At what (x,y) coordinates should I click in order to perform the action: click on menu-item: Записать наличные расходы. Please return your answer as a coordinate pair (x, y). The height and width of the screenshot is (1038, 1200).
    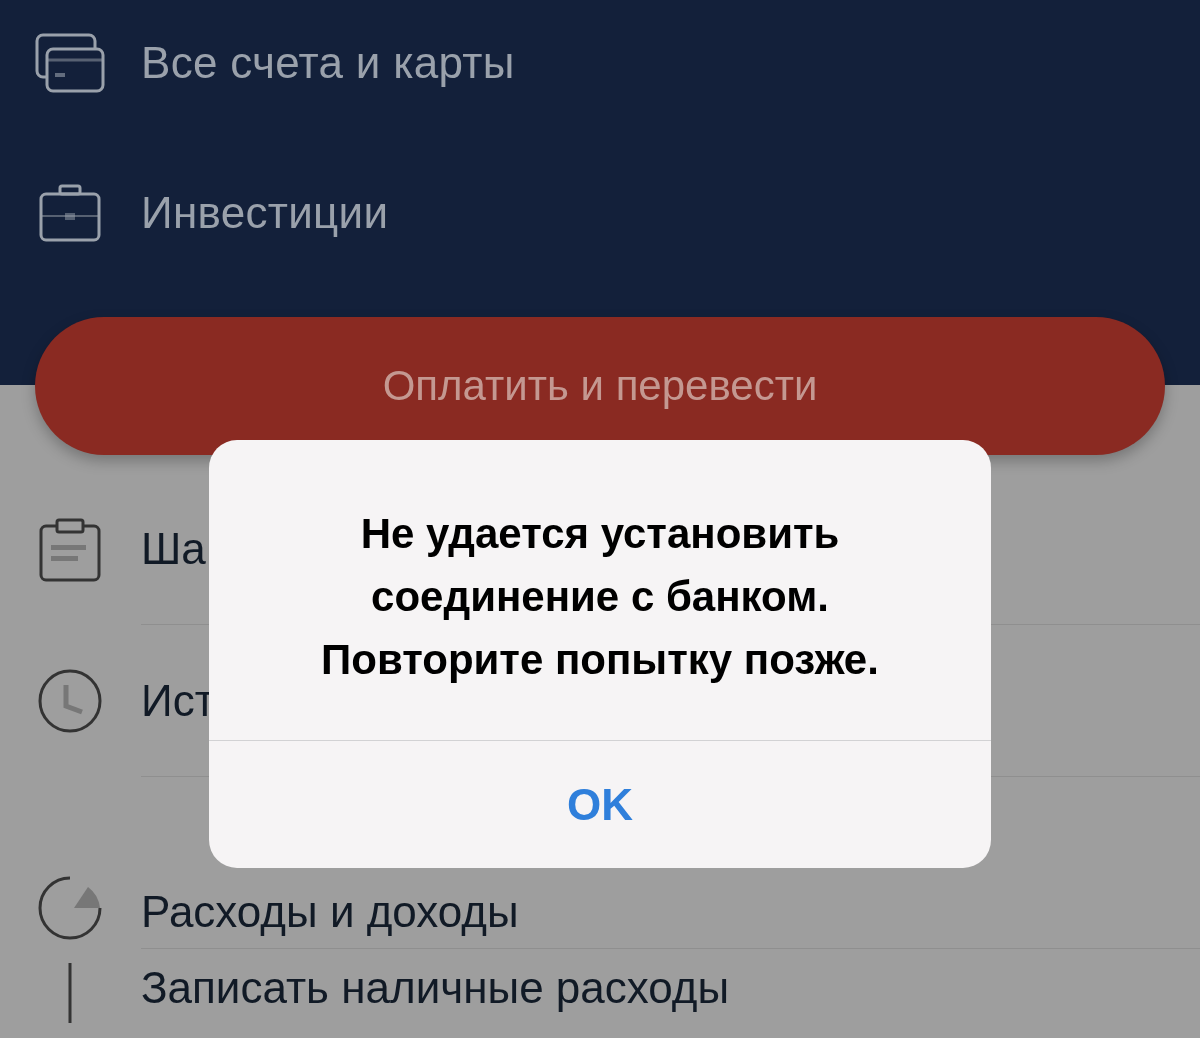
    Looking at the image, I should click on (435, 988).